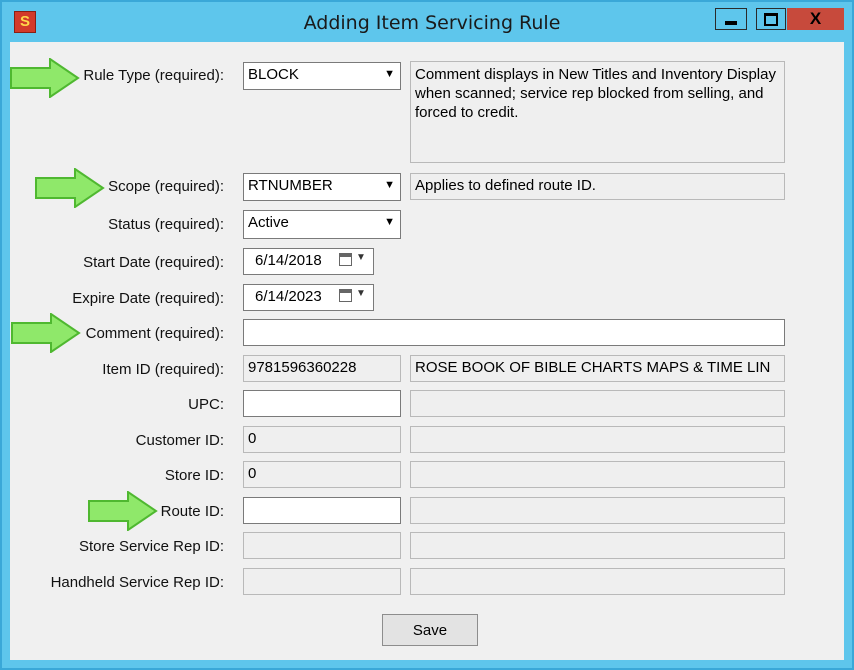  What do you see at coordinates (166, 224) in the screenshot?
I see `status-label: Status (required):` at bounding box center [166, 224].